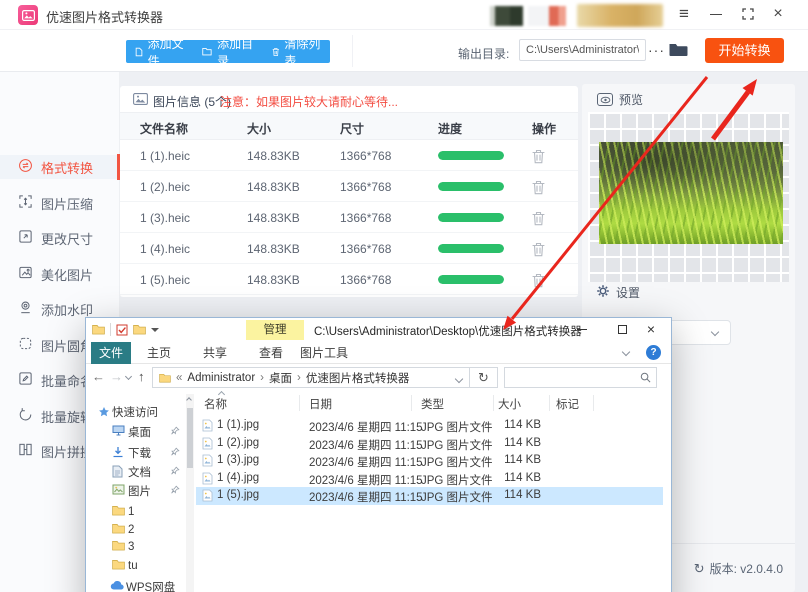  I want to click on nav-item-下载: 下载, so click(136, 453).